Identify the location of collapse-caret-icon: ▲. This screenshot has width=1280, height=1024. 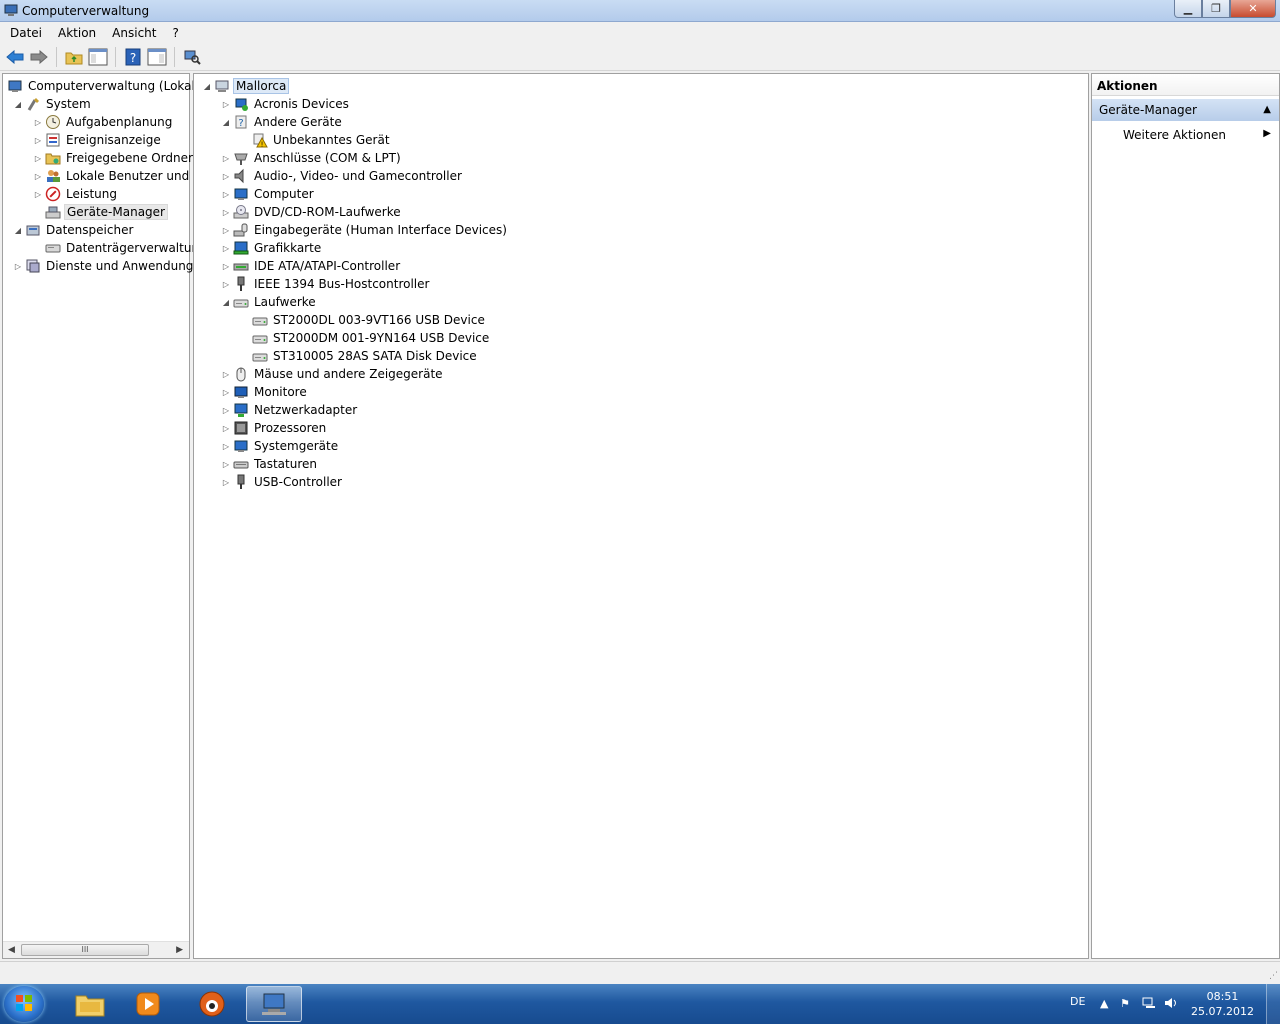
(1267, 109).